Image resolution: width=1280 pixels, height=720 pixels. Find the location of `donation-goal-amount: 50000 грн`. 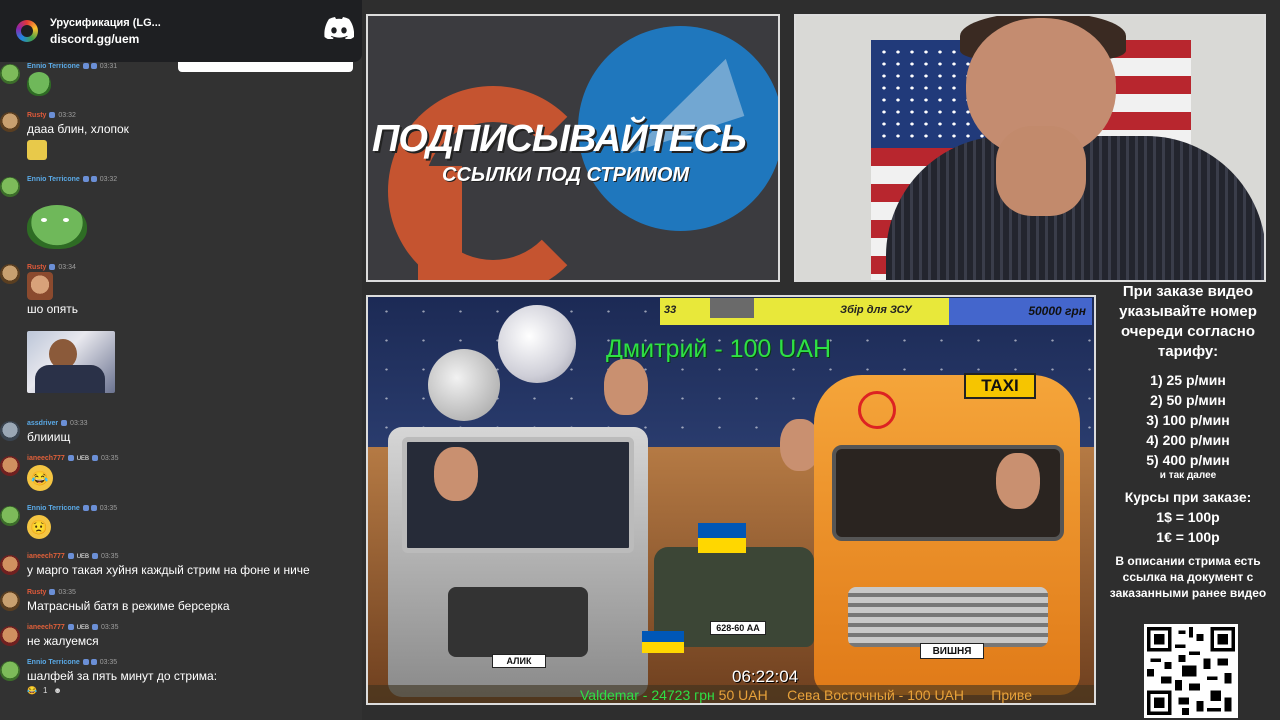

donation-goal-amount: 50000 грн is located at coordinates (1057, 311).